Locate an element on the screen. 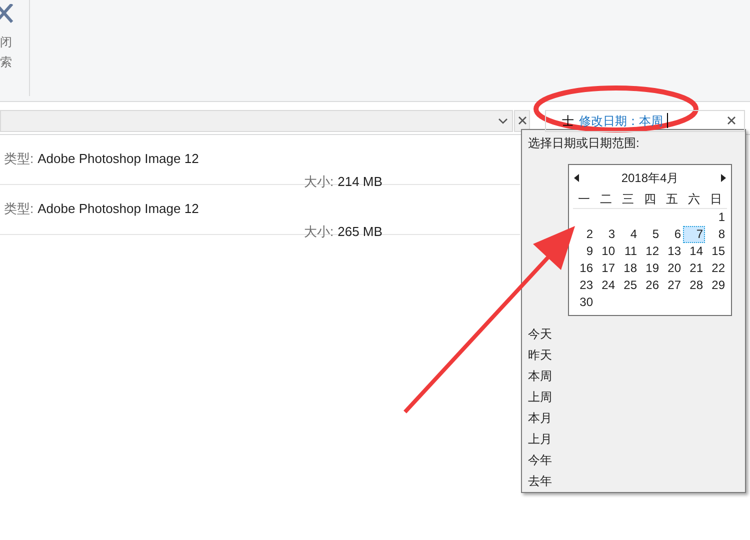 This screenshot has height=540, width=750. calendar-day: 16 is located at coordinates (584, 268).